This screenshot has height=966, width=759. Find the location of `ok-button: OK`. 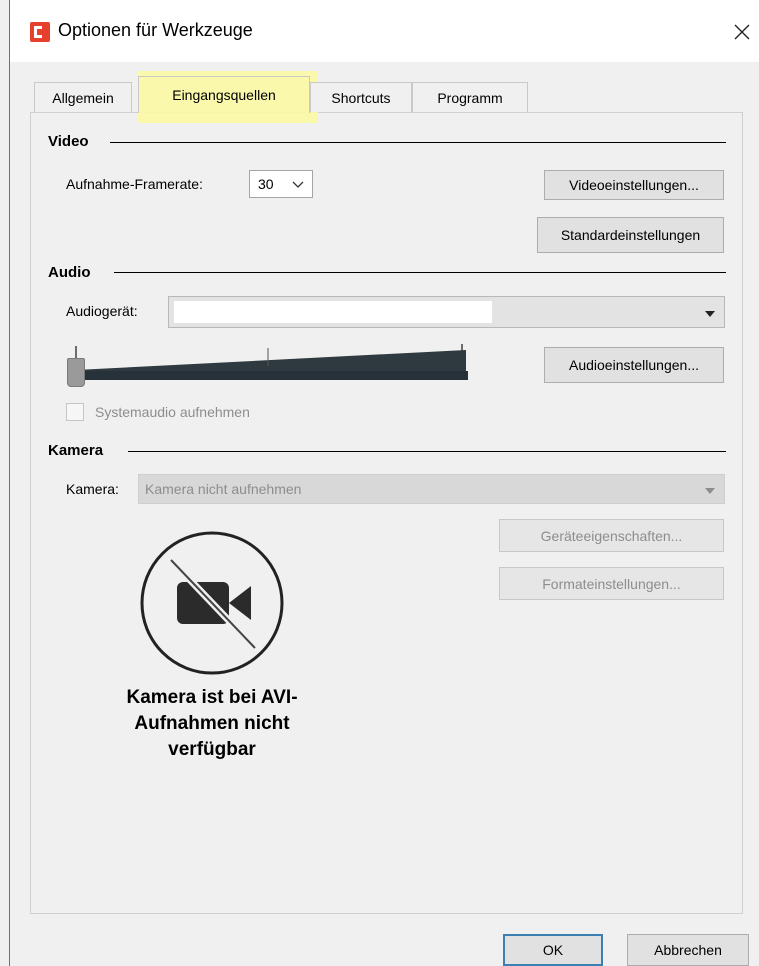

ok-button: OK is located at coordinates (553, 950).